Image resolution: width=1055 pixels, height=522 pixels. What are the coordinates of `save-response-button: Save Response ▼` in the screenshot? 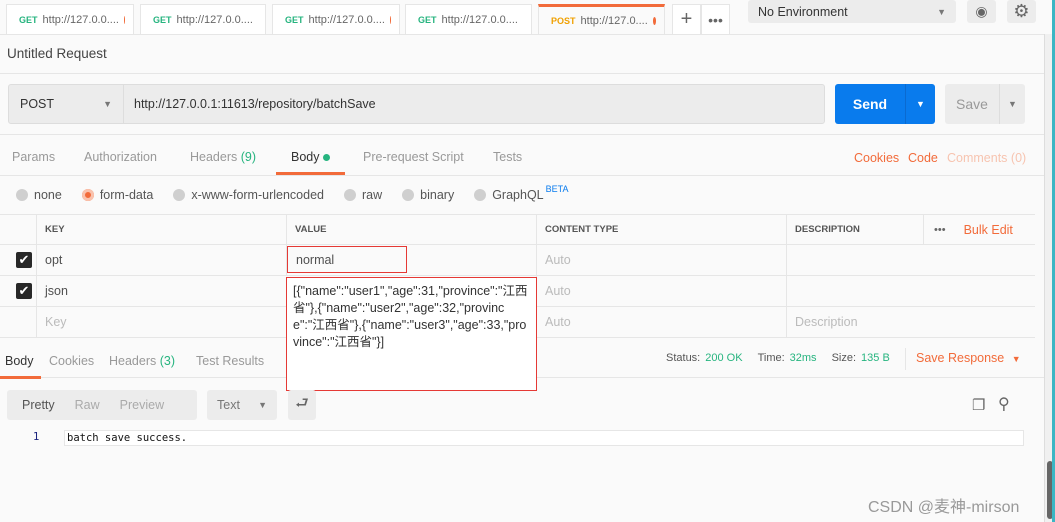 It's located at (968, 358).